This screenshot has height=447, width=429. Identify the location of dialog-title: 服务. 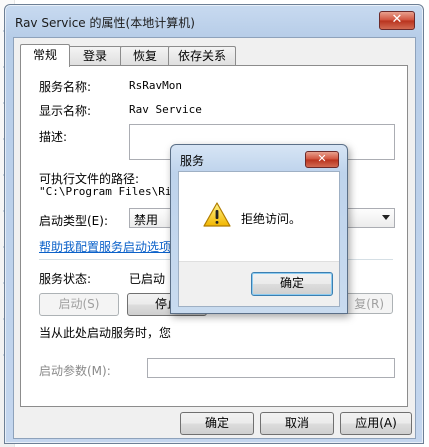
(192, 161).